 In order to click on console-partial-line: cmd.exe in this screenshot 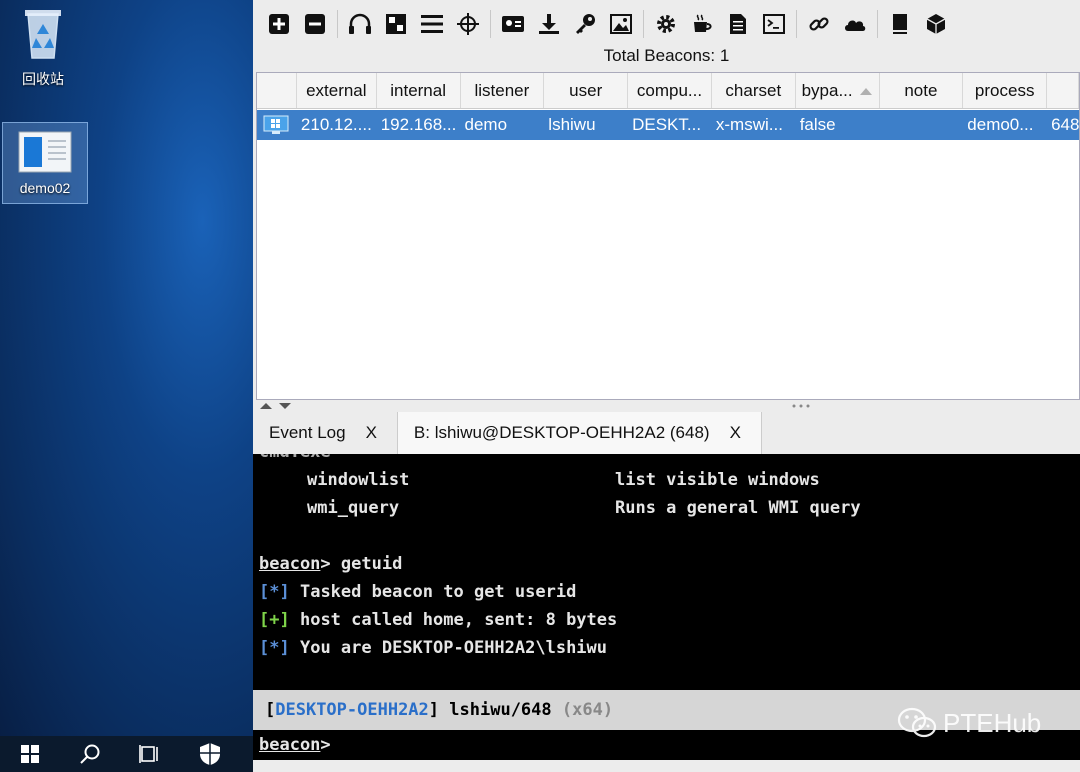, I will do `click(295, 458)`.